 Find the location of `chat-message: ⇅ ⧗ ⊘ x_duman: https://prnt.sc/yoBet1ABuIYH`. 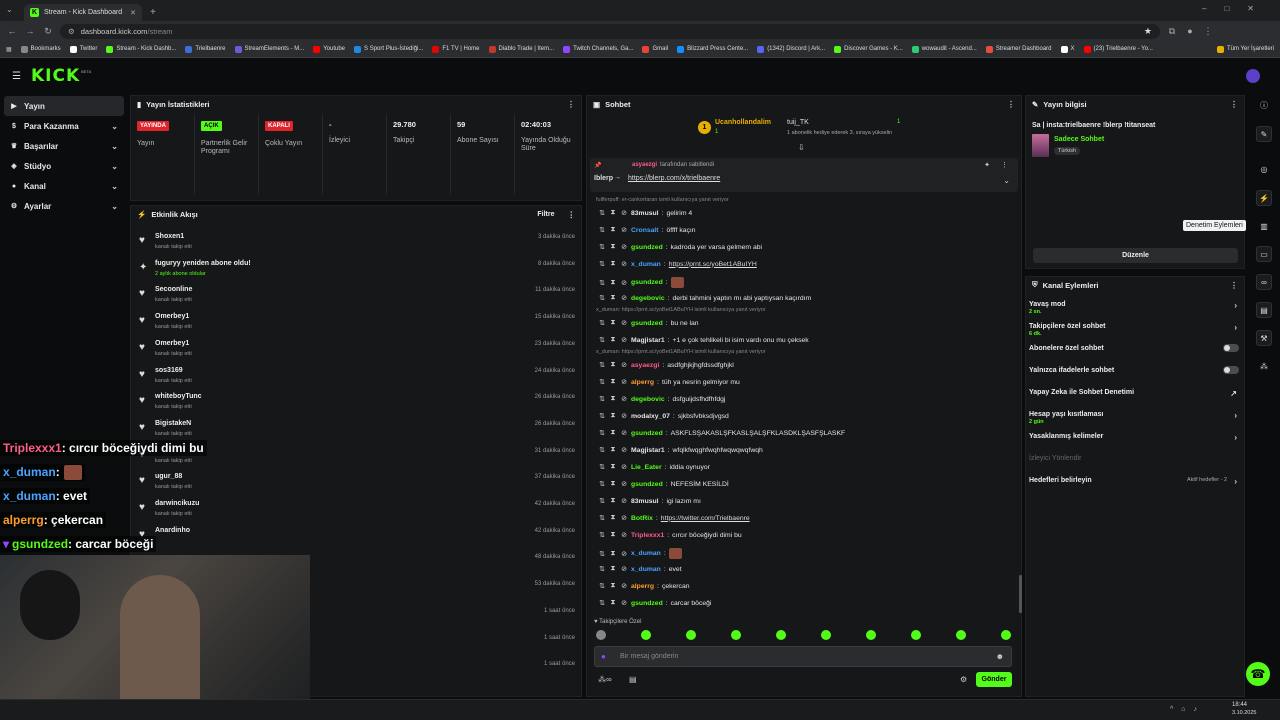

chat-message: ⇅ ⧗ ⊘ x_duman: https://prnt.sc/yoBet1ABuIYH is located at coordinates (677, 264).